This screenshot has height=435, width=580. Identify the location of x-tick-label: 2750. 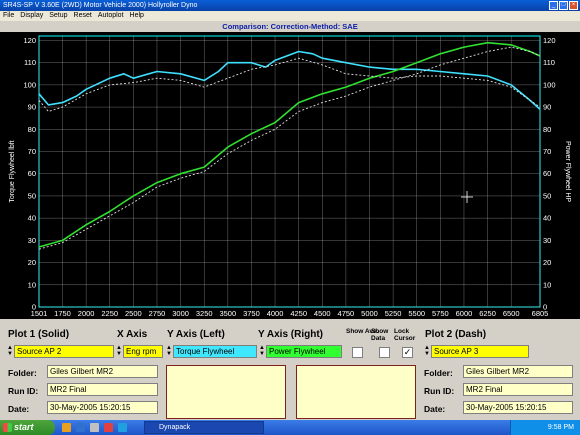
(157, 313).